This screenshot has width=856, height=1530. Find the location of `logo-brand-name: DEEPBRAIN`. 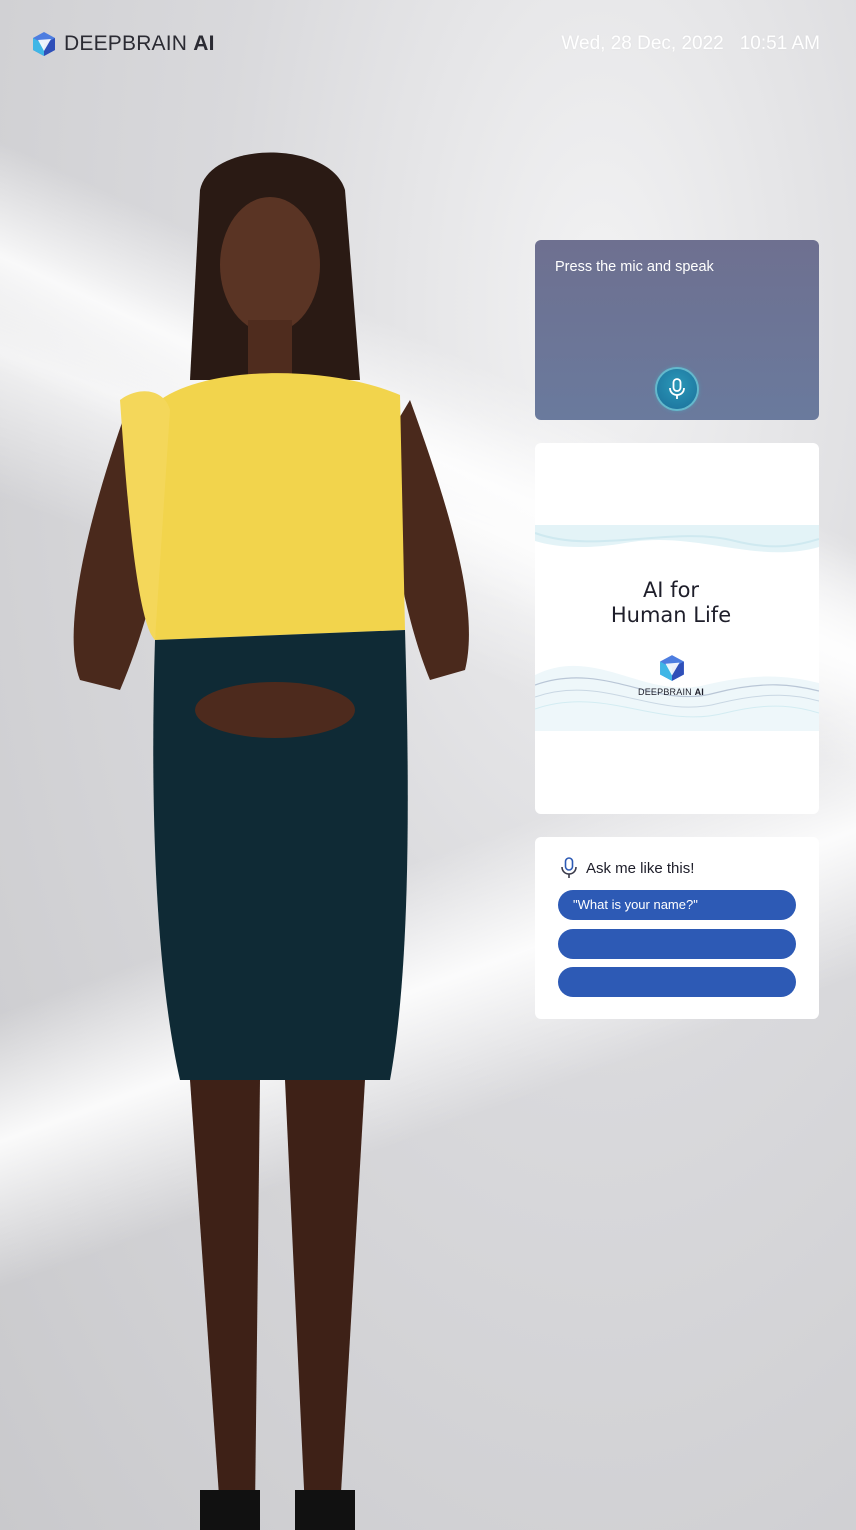

logo-brand-name: DEEPBRAIN is located at coordinates (126, 43).